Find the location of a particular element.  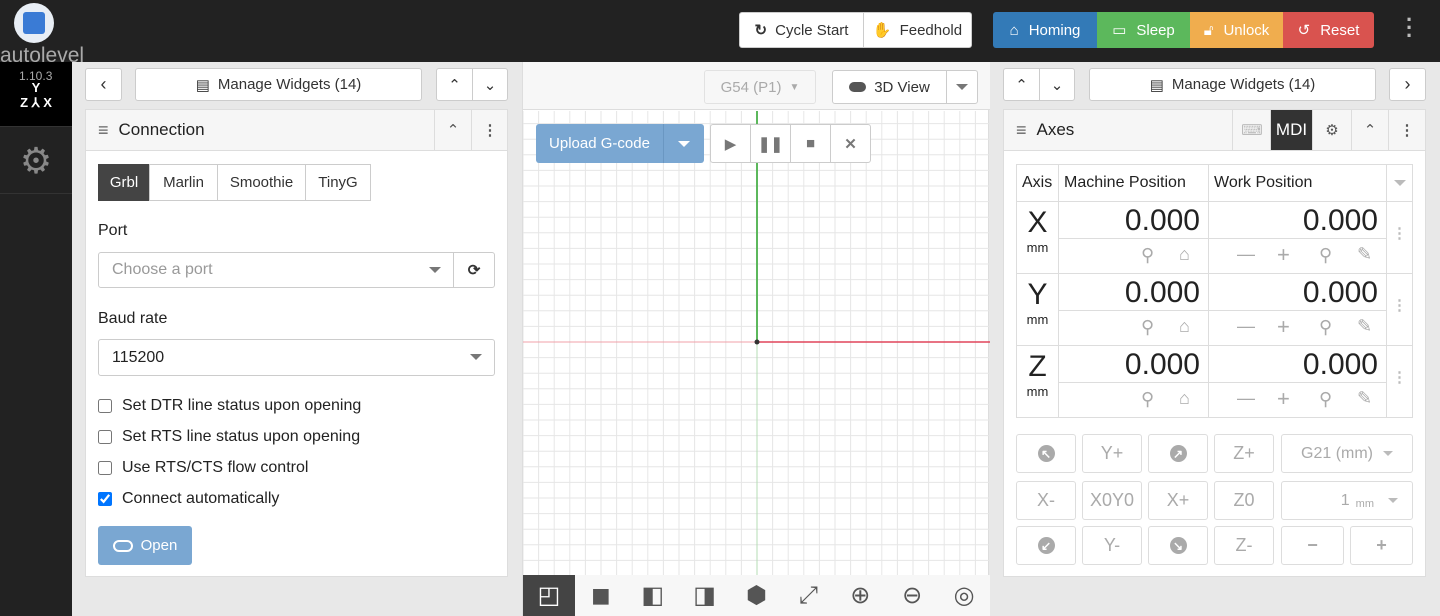

scroll-up-left-button: ⌃ is located at coordinates (454, 84).